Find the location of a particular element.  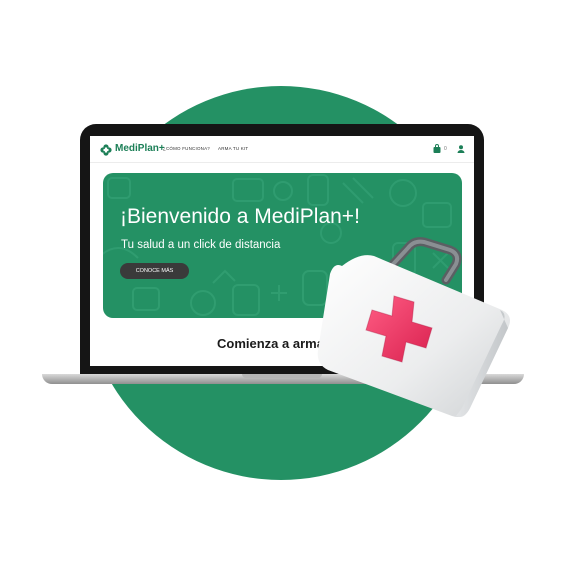

hero-title: ¡Bienvenido a MediPlan+! is located at coordinates (240, 216).